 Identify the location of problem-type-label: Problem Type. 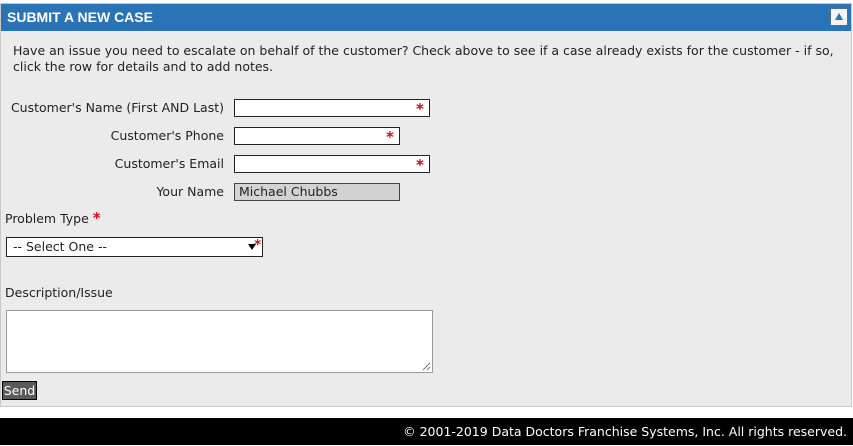
(47, 218).